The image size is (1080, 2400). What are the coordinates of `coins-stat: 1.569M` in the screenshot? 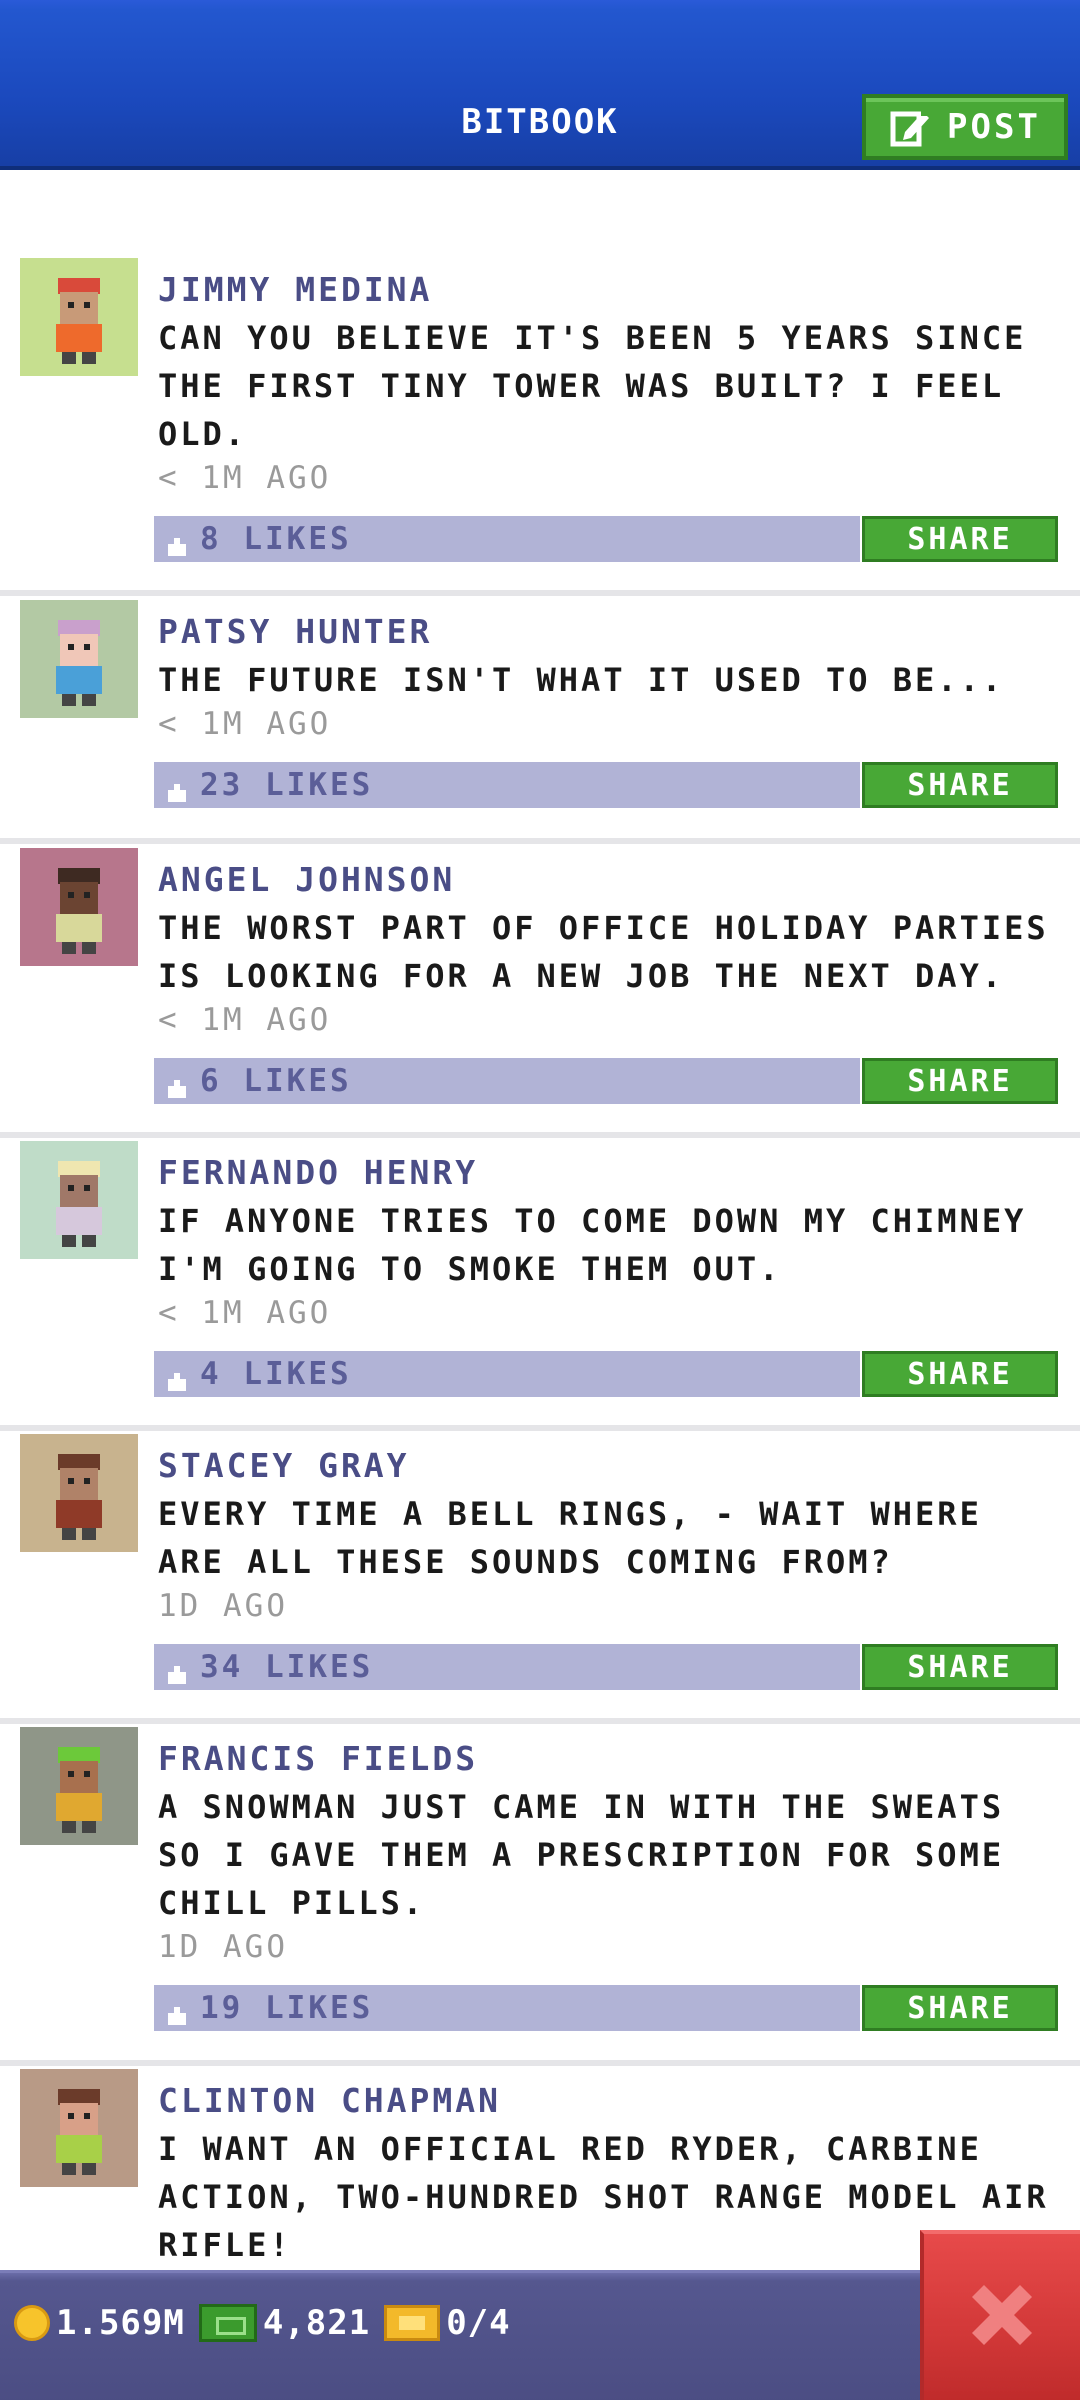 It's located at (99, 2323).